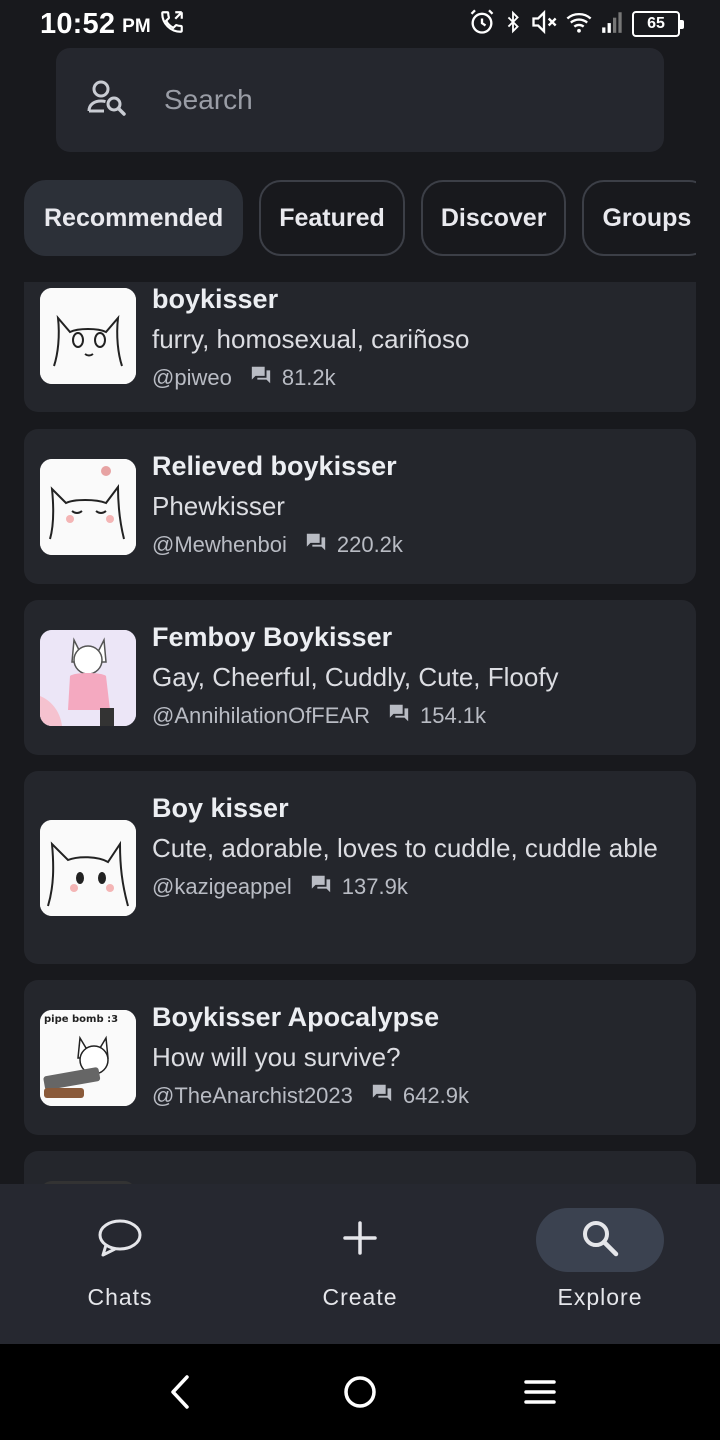 This screenshot has height=1440, width=720. What do you see at coordinates (453, 715) in the screenshot?
I see `chat-count: 154.1k` at bounding box center [453, 715].